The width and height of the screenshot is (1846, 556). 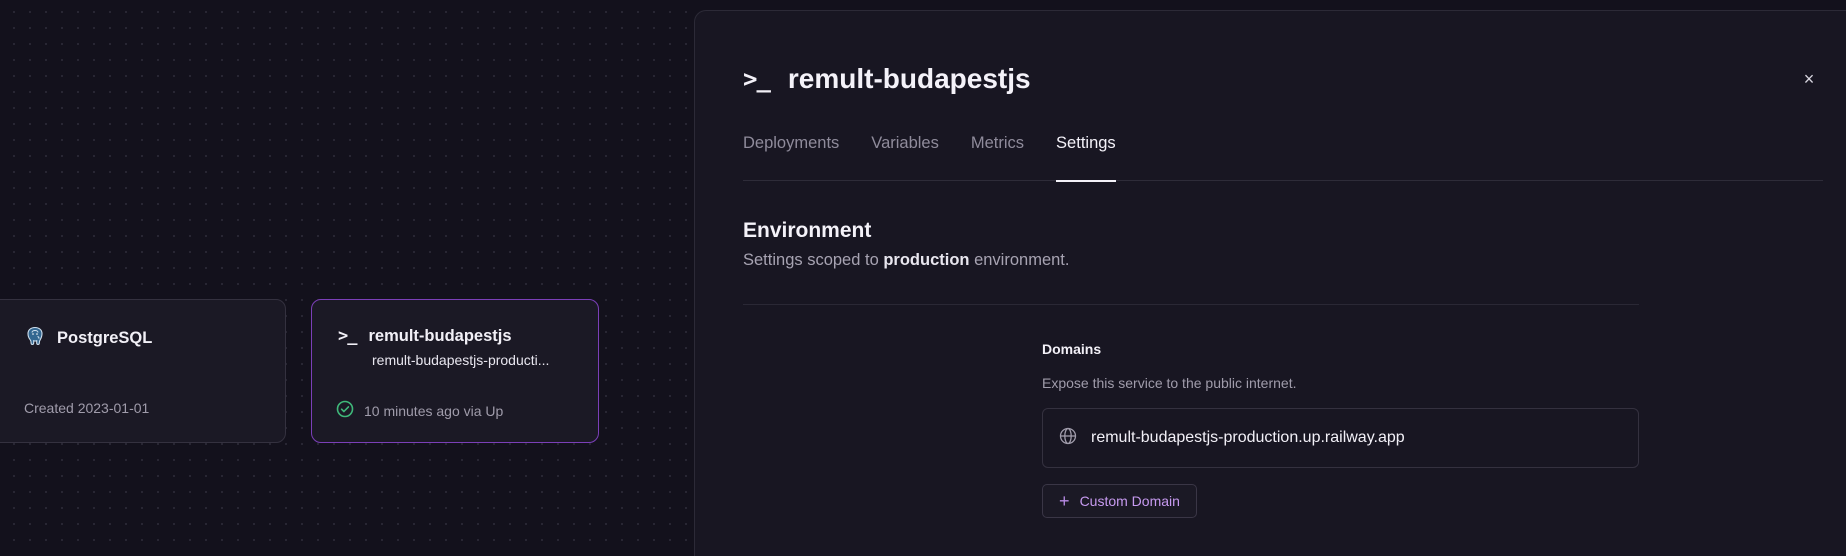 I want to click on postgres-card-header: PostgreSQL, so click(x=88, y=338).